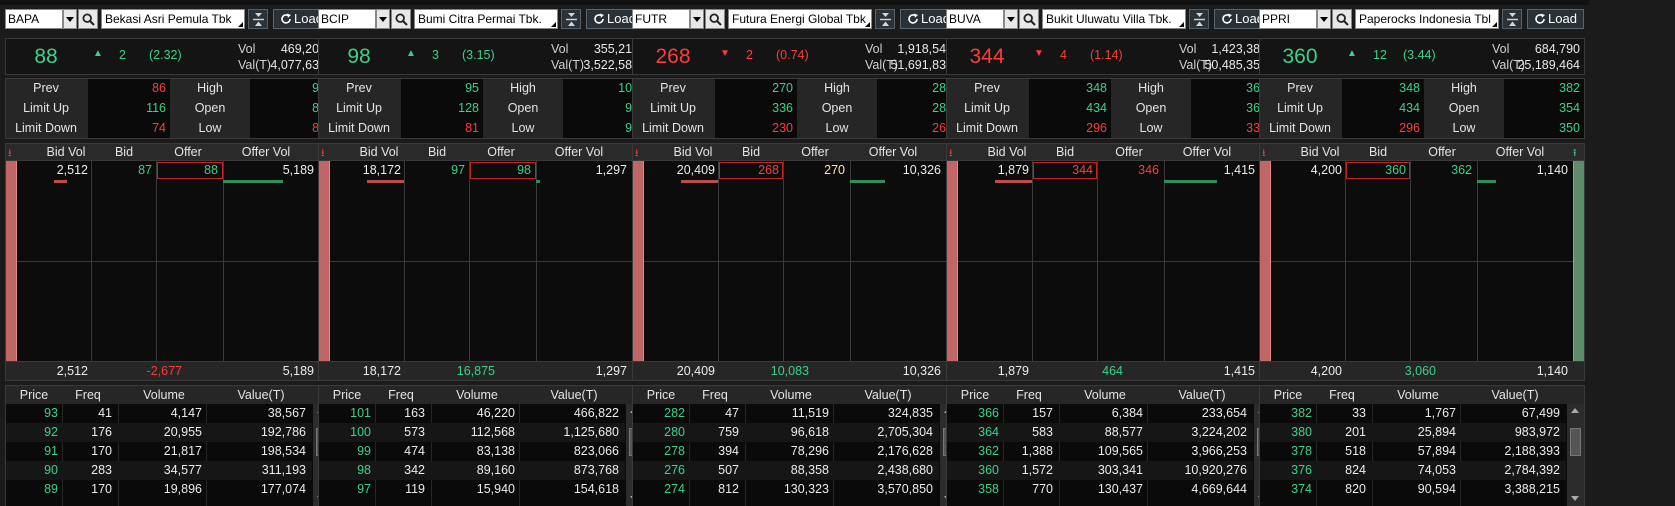 The image size is (1675, 506). What do you see at coordinates (159, 413) in the screenshot?
I see `trade-row: 93 41 4,147 38,567` at bounding box center [159, 413].